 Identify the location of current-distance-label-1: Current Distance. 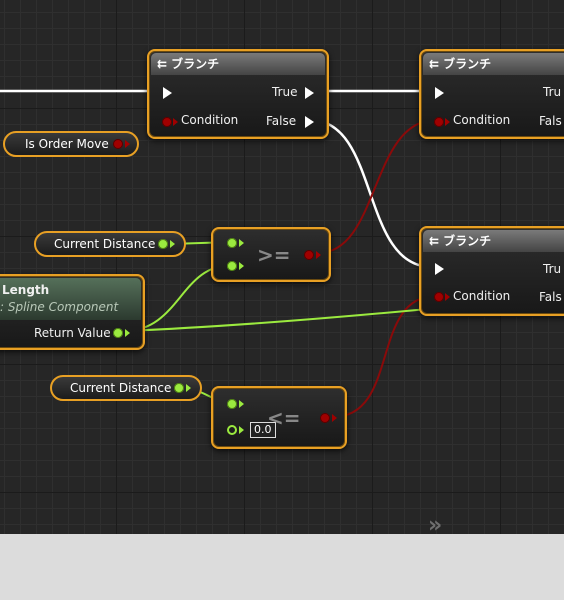
(105, 244).